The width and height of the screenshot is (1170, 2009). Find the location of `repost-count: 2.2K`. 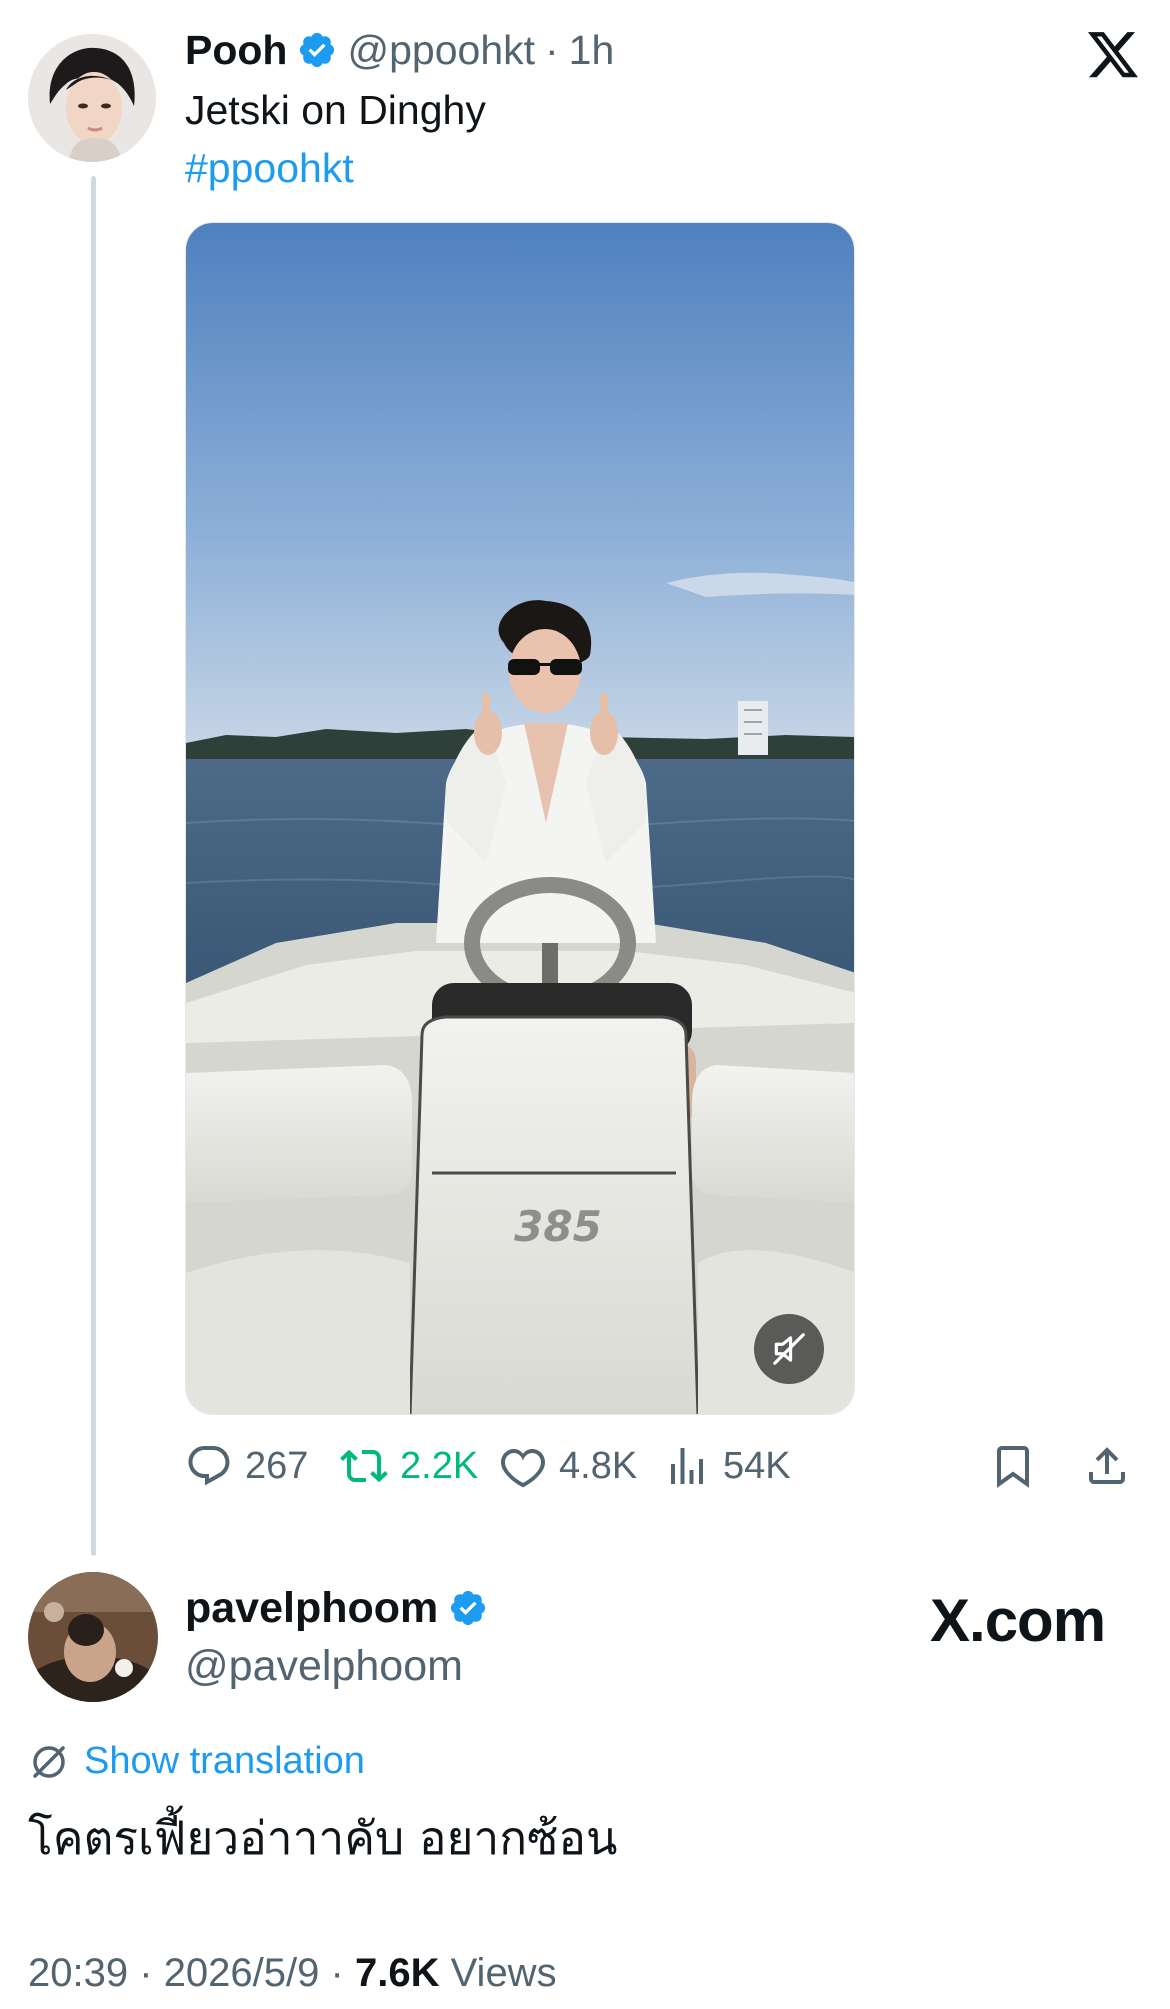

repost-count: 2.2K is located at coordinates (439, 1465).